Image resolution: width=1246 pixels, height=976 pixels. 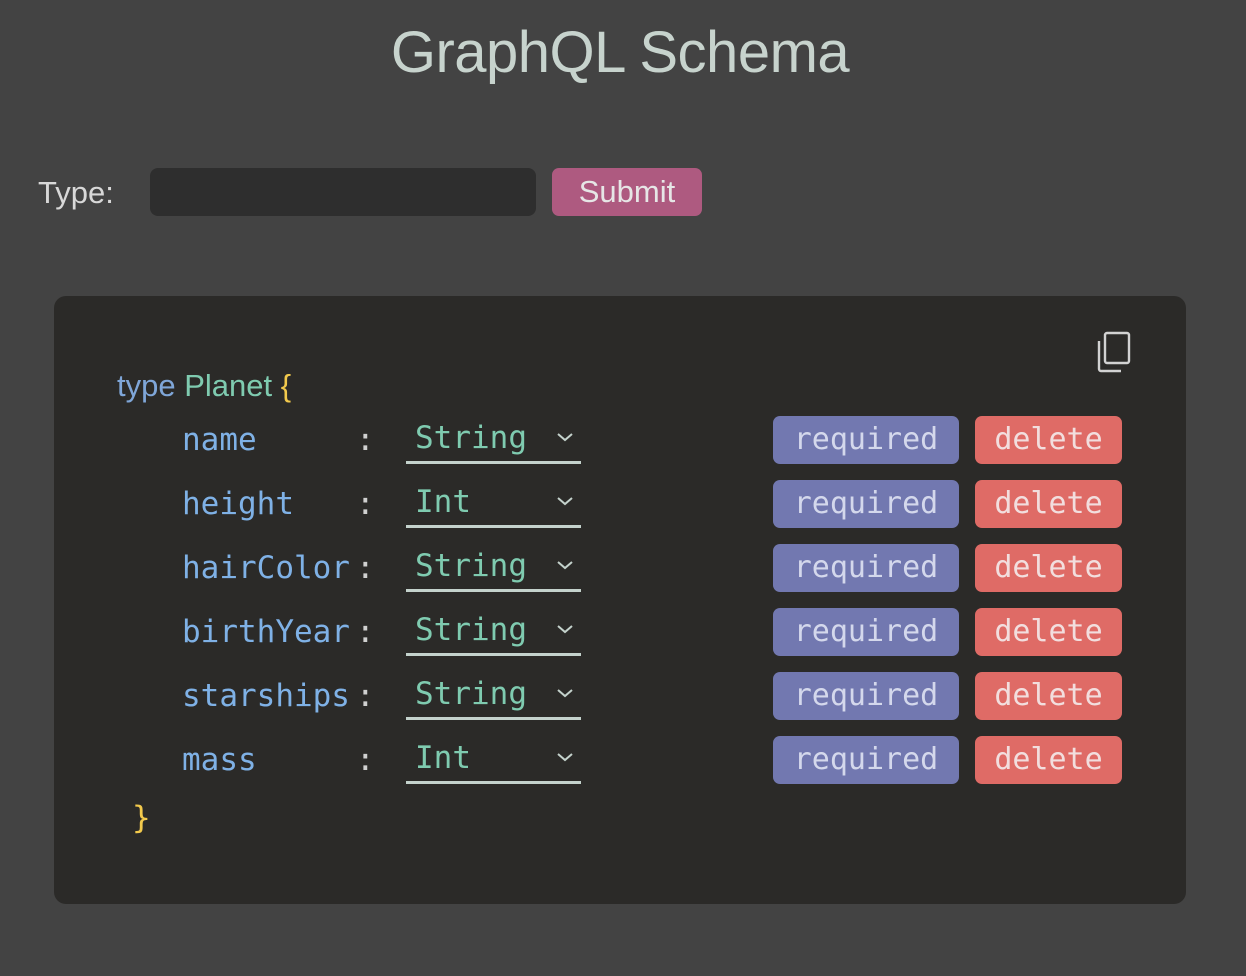 I want to click on type-input, so click(x=343, y=192).